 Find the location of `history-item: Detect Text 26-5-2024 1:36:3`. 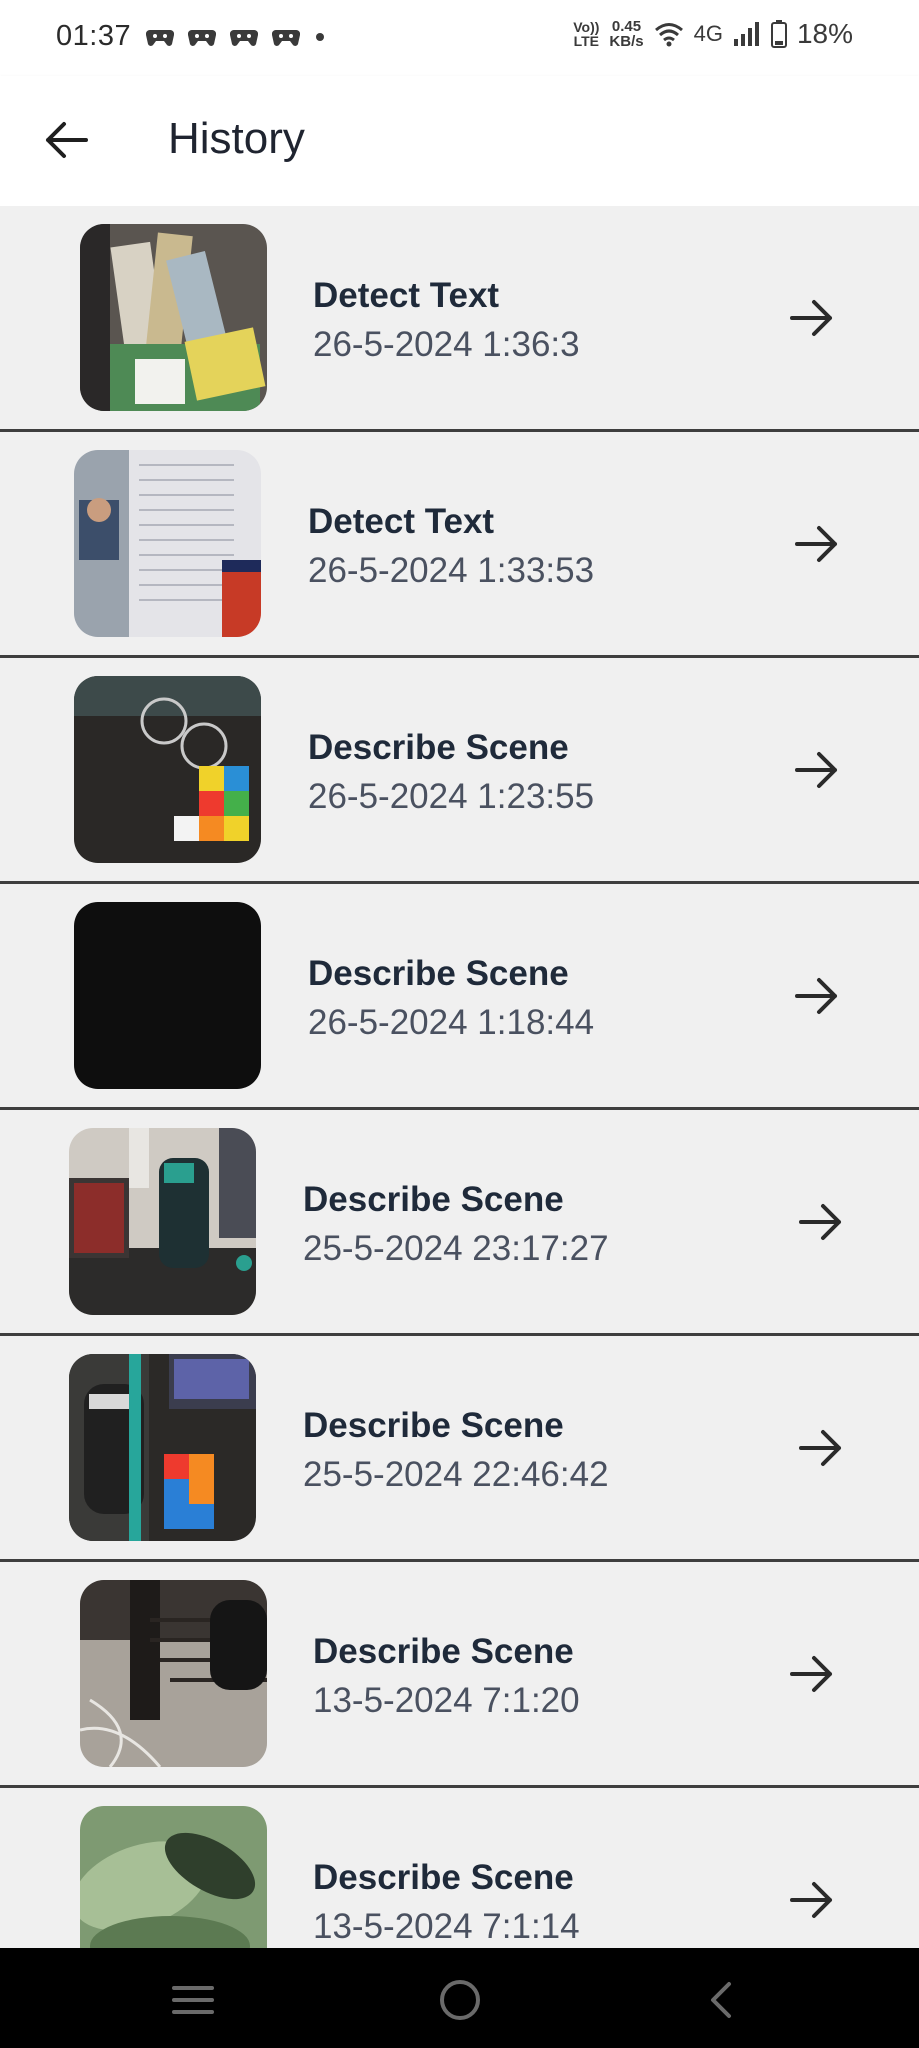

history-item: Detect Text 26-5-2024 1:36:3 is located at coordinates (459, 319).